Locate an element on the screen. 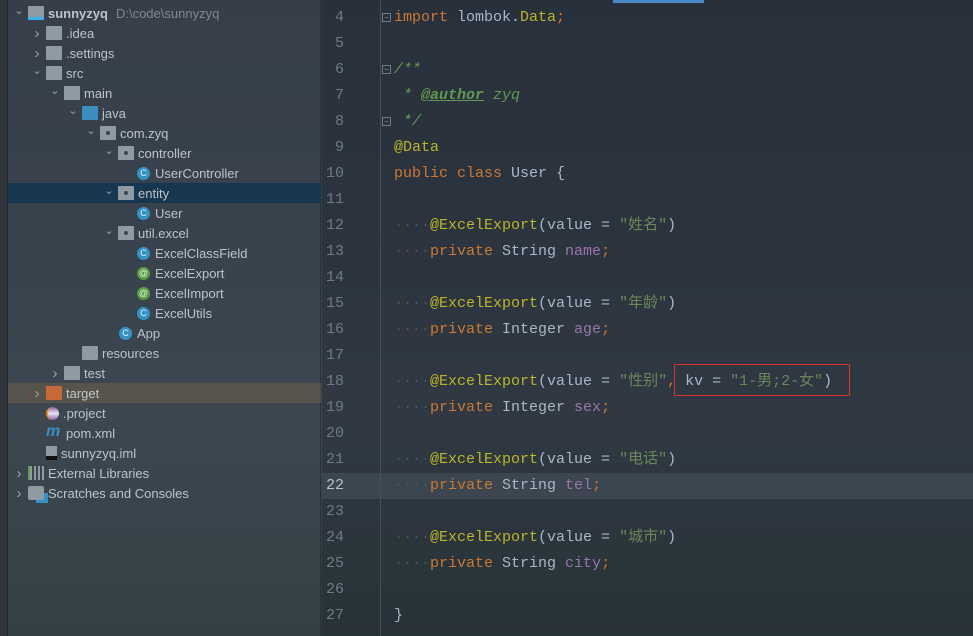  tree-item: @ ExcelExport is located at coordinates (164, 273).